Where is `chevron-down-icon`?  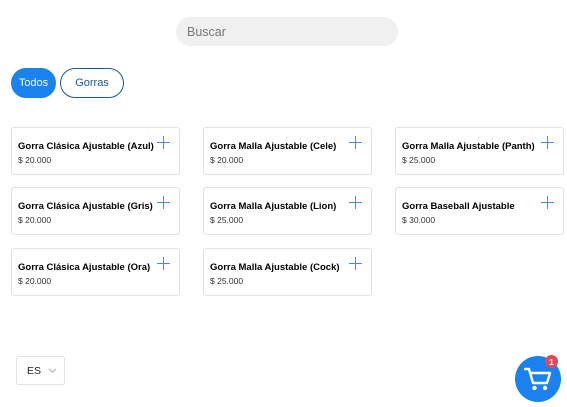 chevron-down-icon is located at coordinates (52, 371).